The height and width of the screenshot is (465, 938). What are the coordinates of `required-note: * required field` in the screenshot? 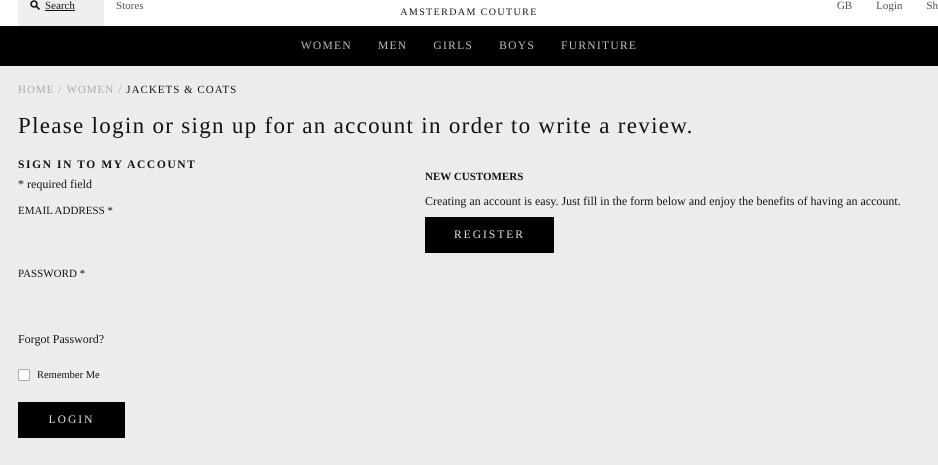 It's located at (55, 184).